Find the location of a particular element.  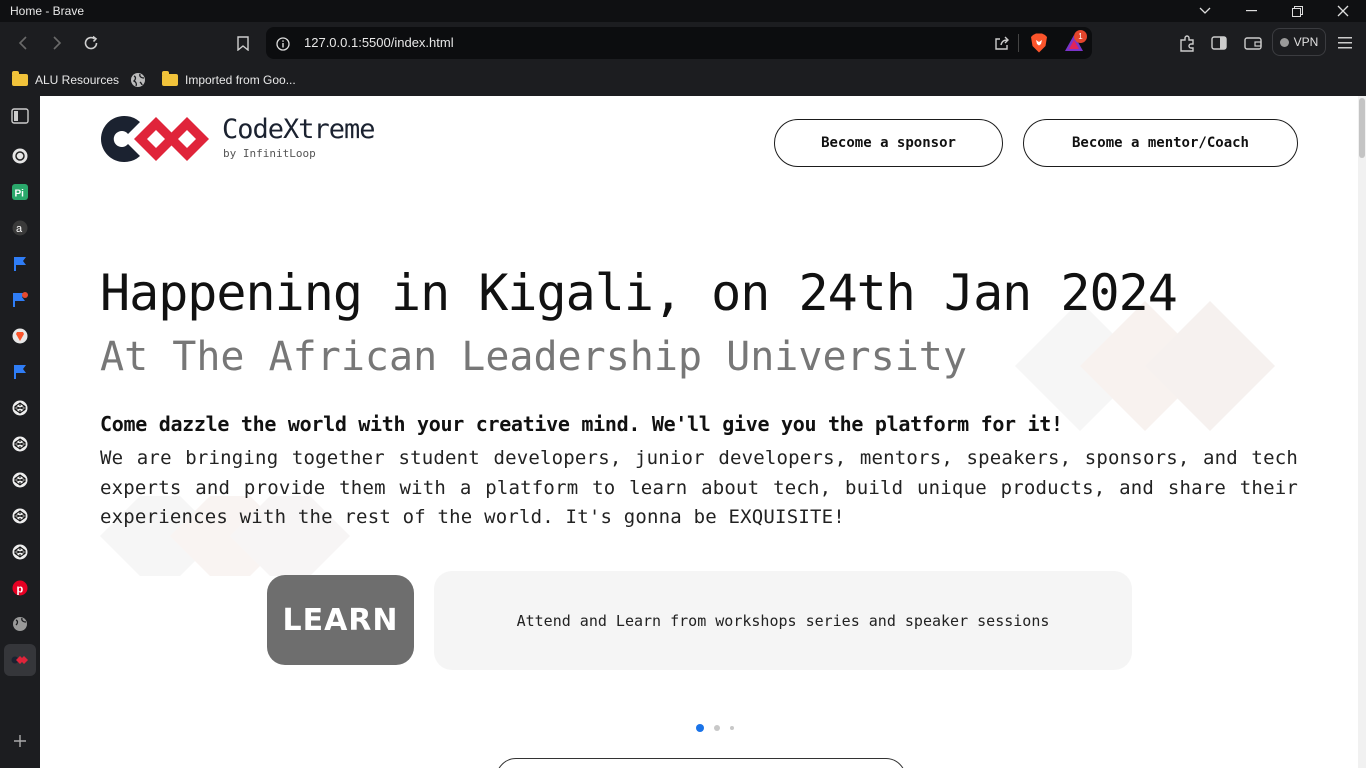

become-mentor-button: Become a mentor/Coach is located at coordinates (1160, 143).